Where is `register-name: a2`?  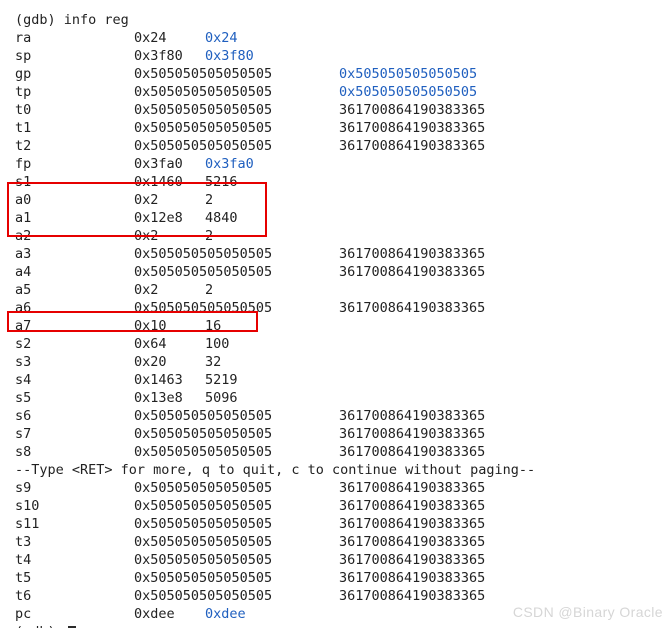 register-name: a2 is located at coordinates (23, 236).